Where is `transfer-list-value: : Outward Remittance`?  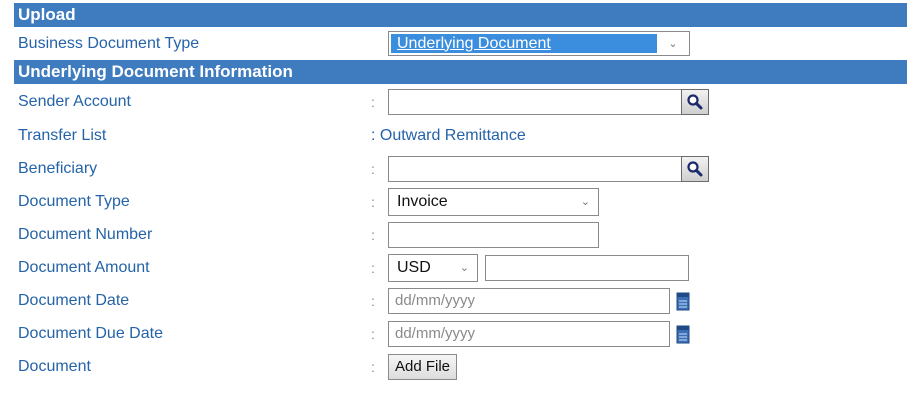
transfer-list-value: : Outward Remittance is located at coordinates (448, 135).